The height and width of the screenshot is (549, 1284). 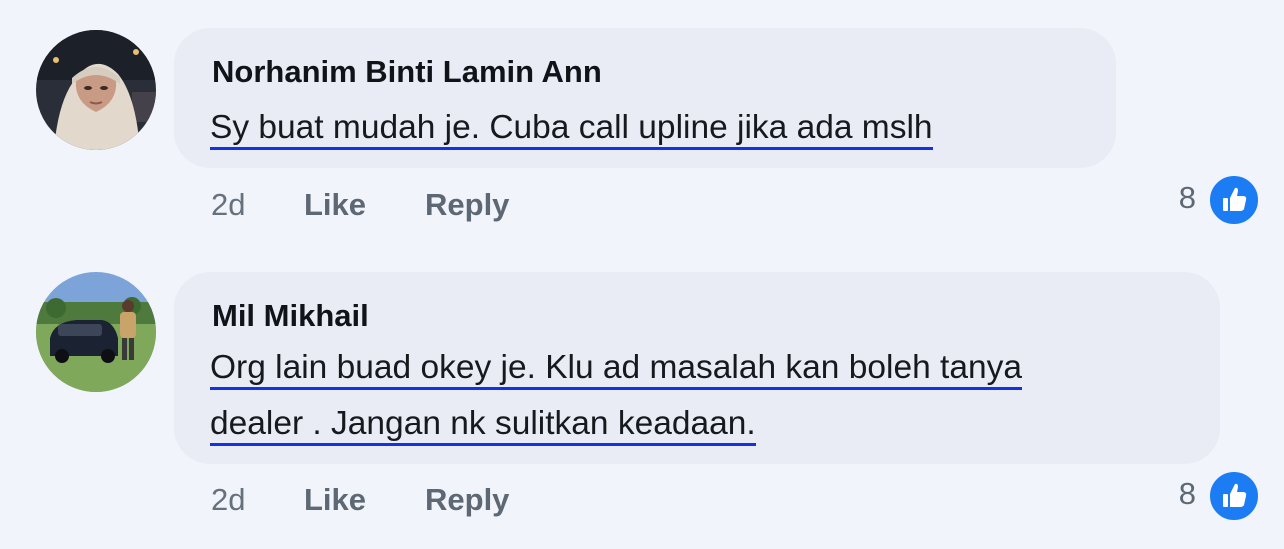 I want to click on thumbs-up-icon, so click(x=1234, y=496).